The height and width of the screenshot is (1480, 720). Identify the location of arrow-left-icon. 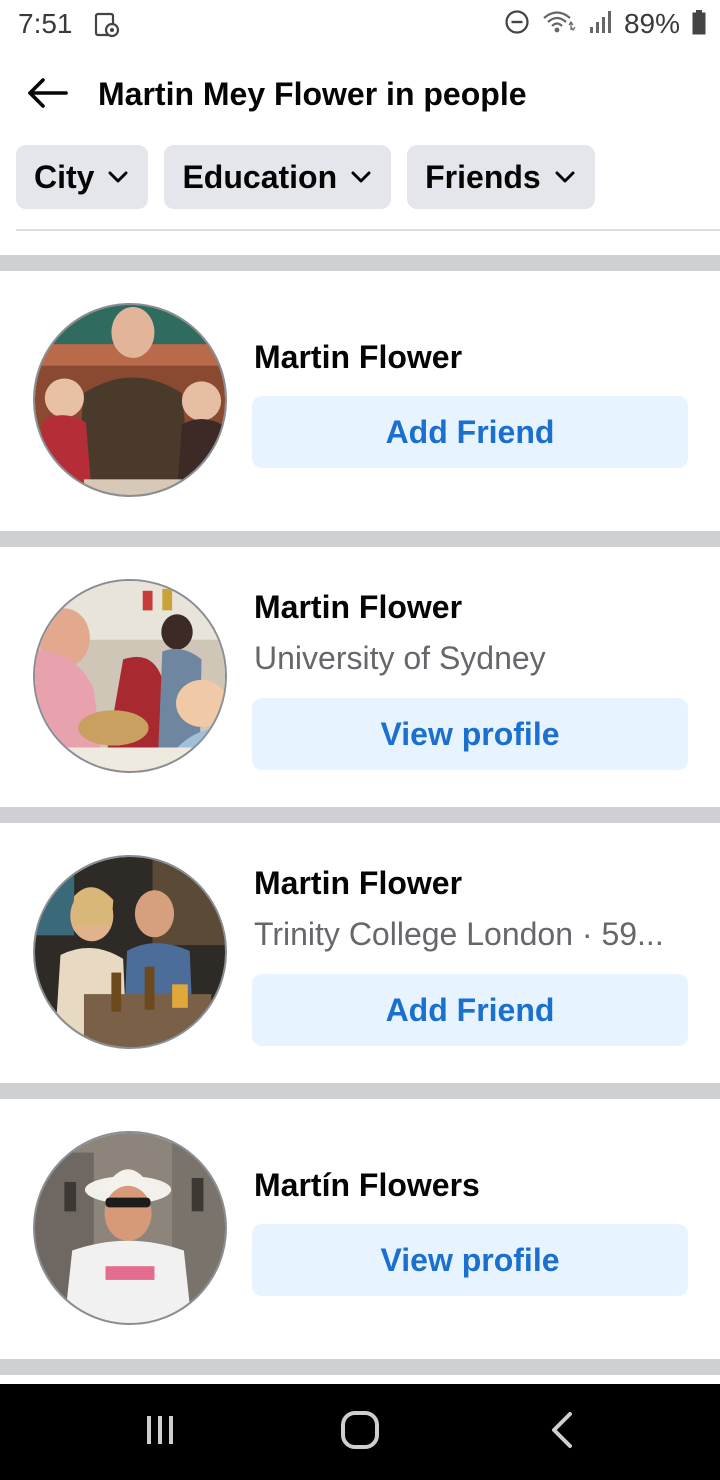
(47, 95).